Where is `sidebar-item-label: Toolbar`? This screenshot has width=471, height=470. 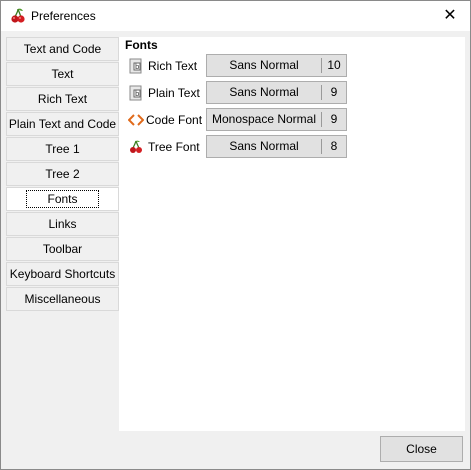 sidebar-item-label: Toolbar is located at coordinates (62, 249).